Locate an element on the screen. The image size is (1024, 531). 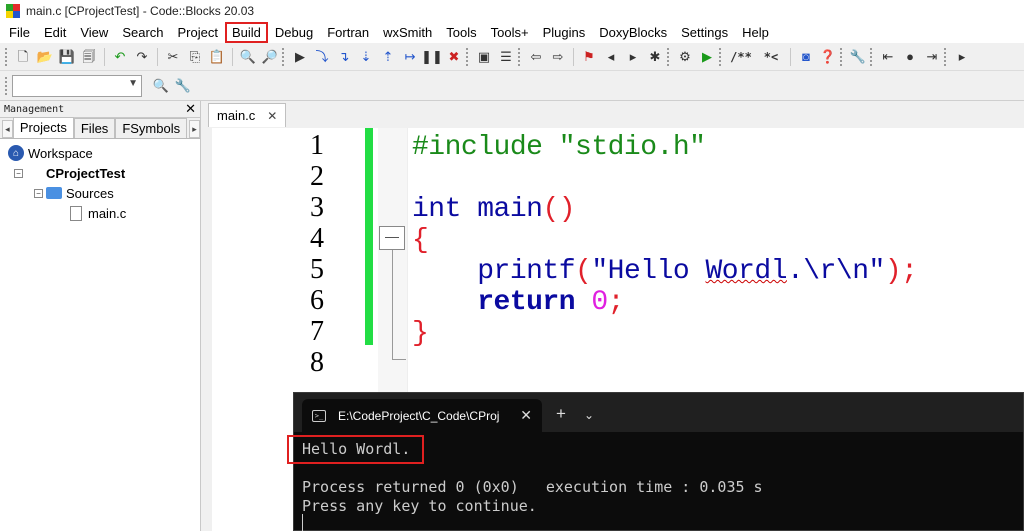
new-file-icon: 🗋 is located at coordinates (23, 57).